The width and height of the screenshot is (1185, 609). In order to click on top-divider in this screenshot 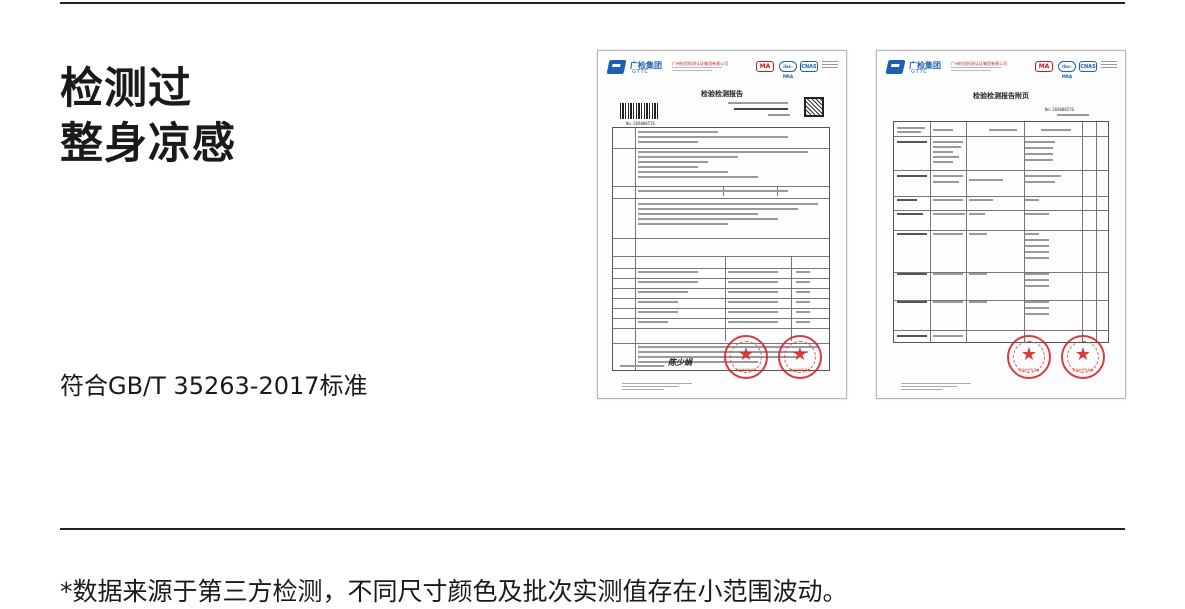, I will do `click(592, 3)`.